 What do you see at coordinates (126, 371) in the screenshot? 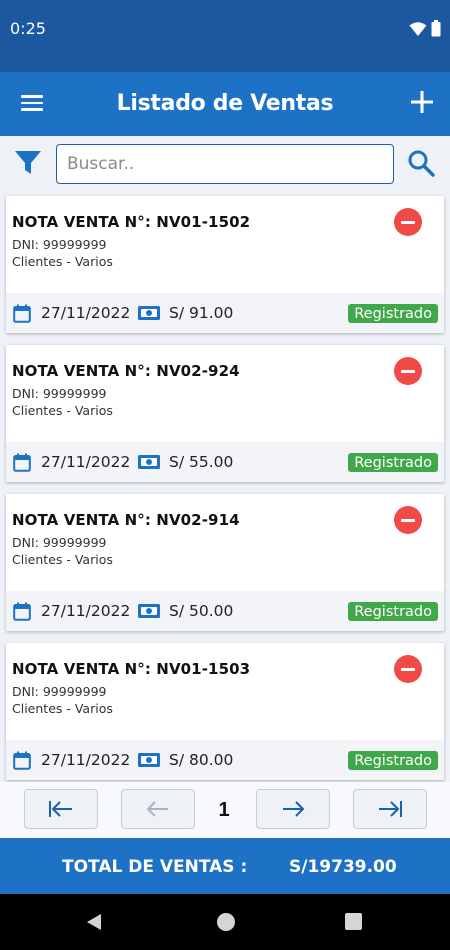
I see `sale-title: NOTA VENTA N°: NV02-924` at bounding box center [126, 371].